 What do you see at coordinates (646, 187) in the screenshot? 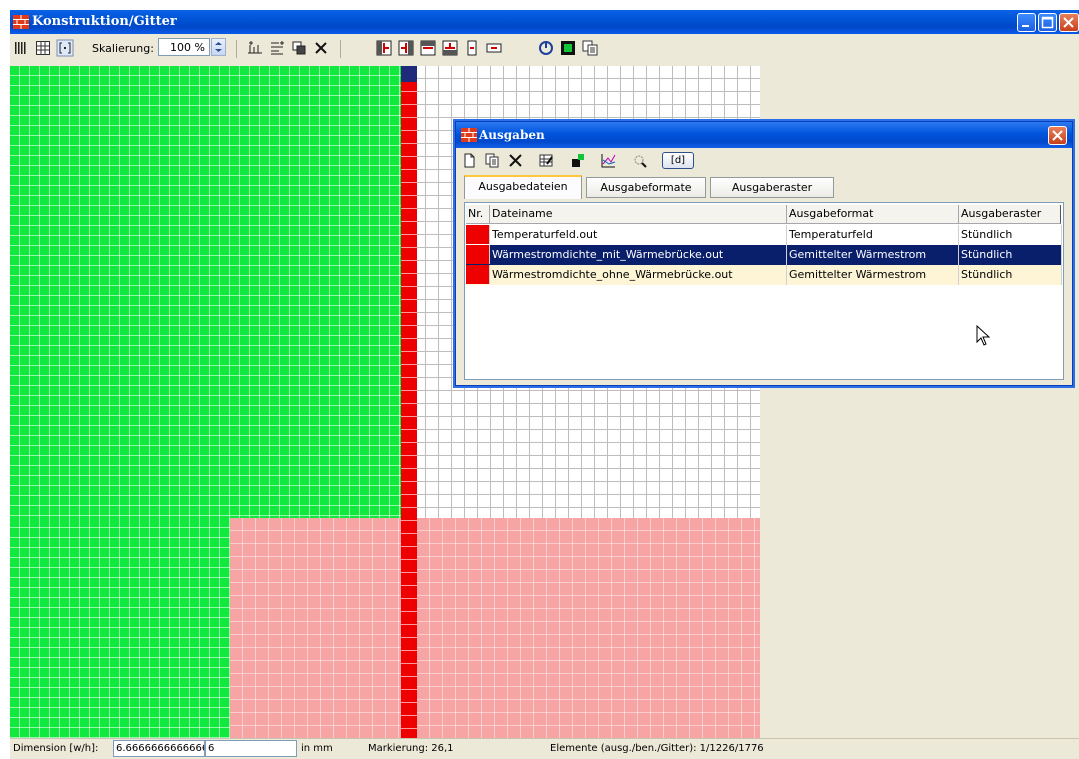
I see `tab-ausgabeformate: Ausgabeformate` at bounding box center [646, 187].